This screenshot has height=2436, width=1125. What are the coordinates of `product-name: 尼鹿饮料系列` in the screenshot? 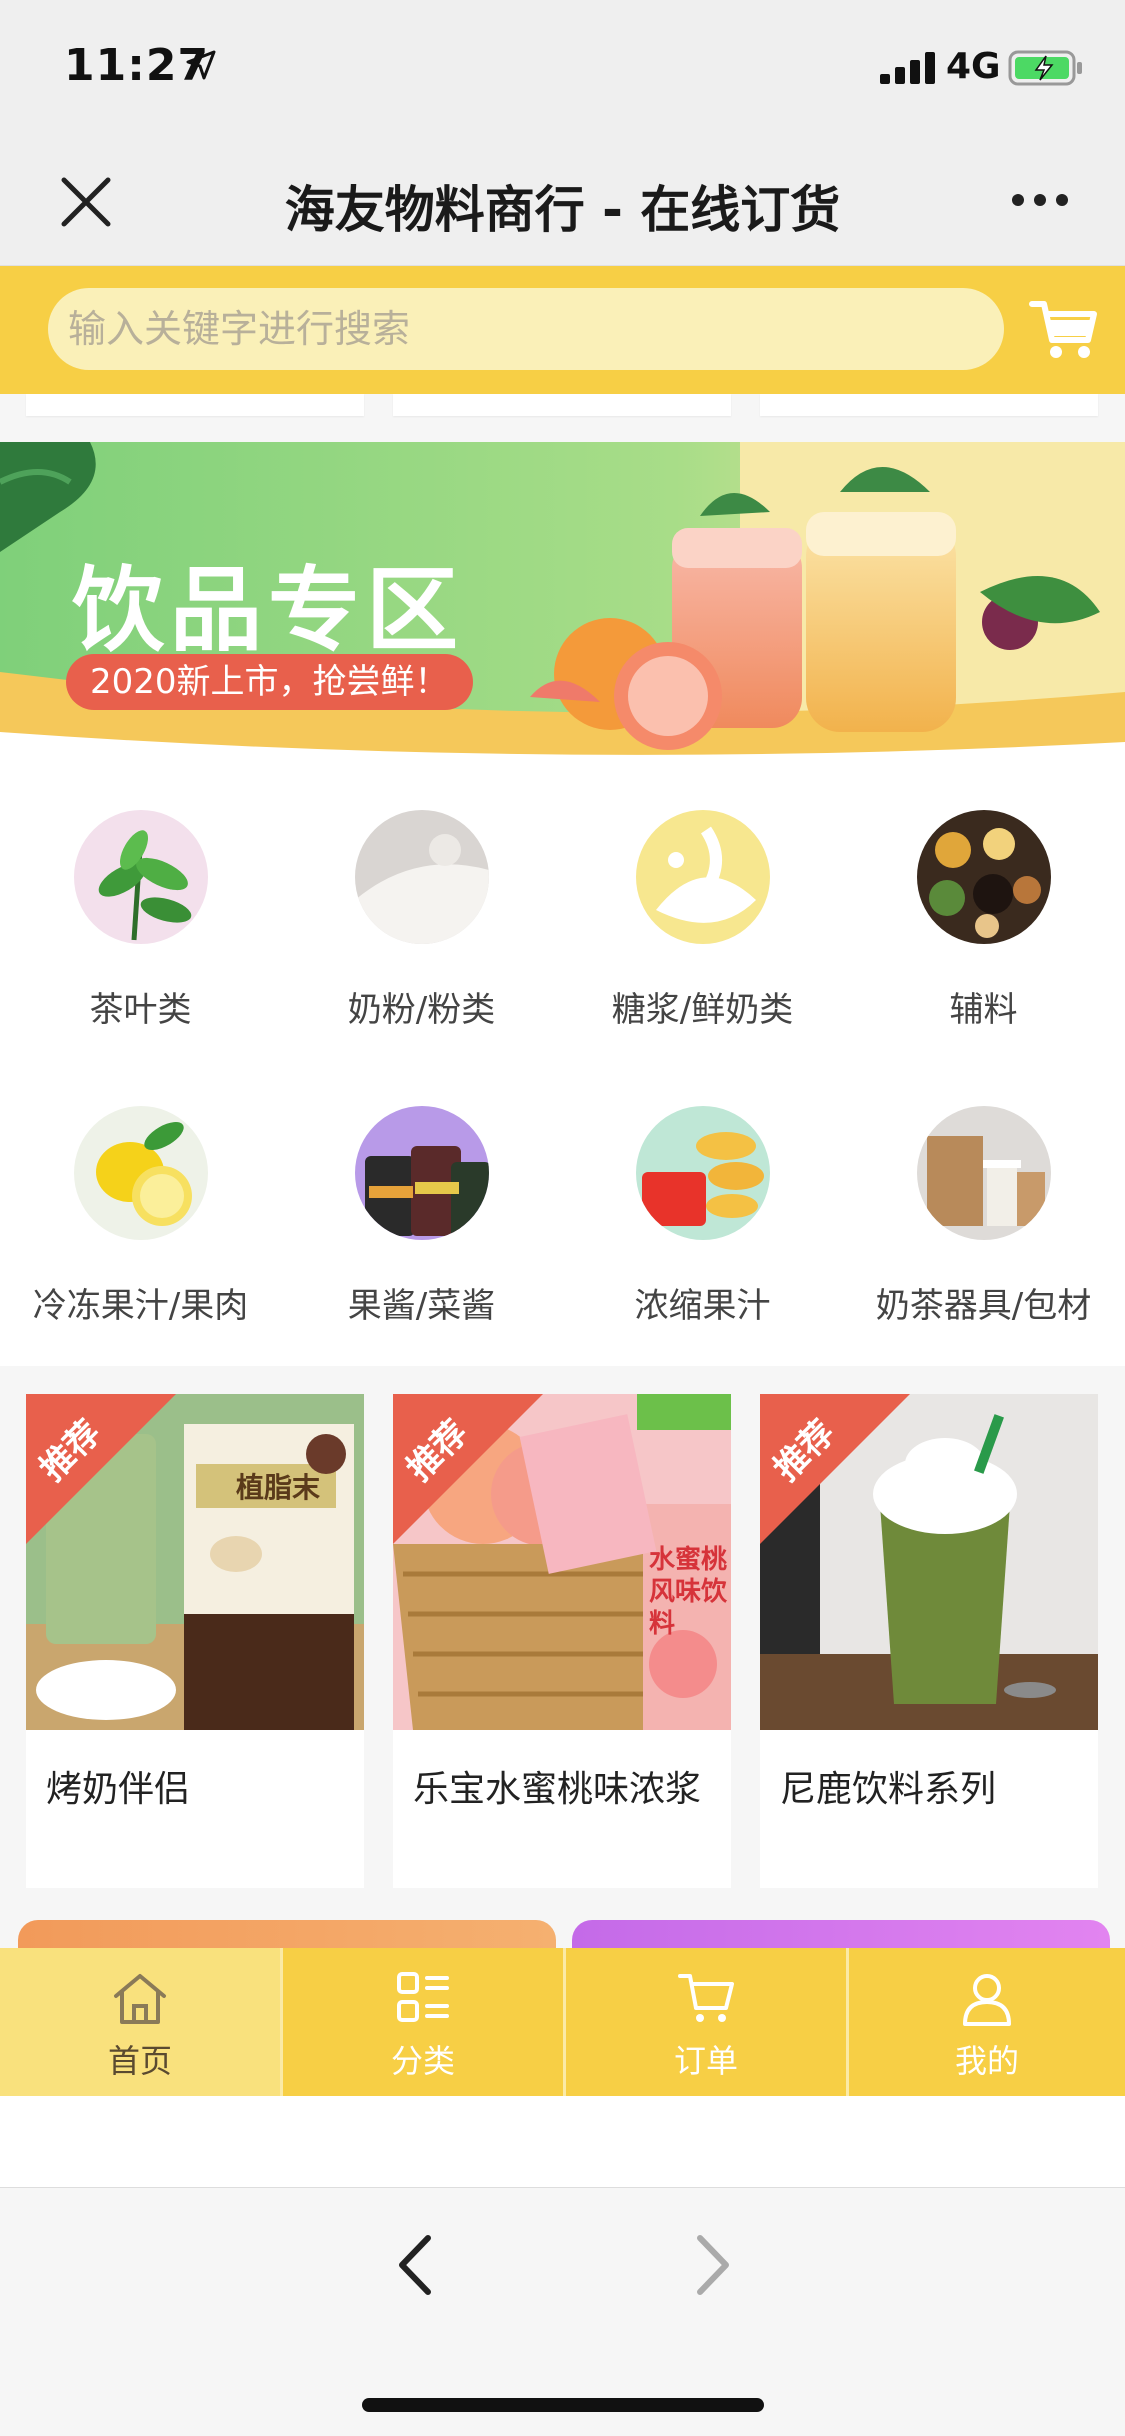 It's located at (888, 1789).